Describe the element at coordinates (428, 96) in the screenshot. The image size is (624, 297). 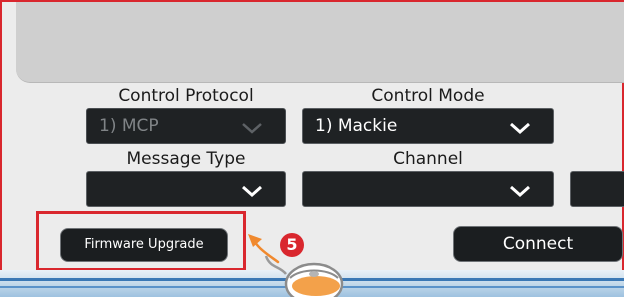
I see `control-mode-label: Control Mode` at that location.